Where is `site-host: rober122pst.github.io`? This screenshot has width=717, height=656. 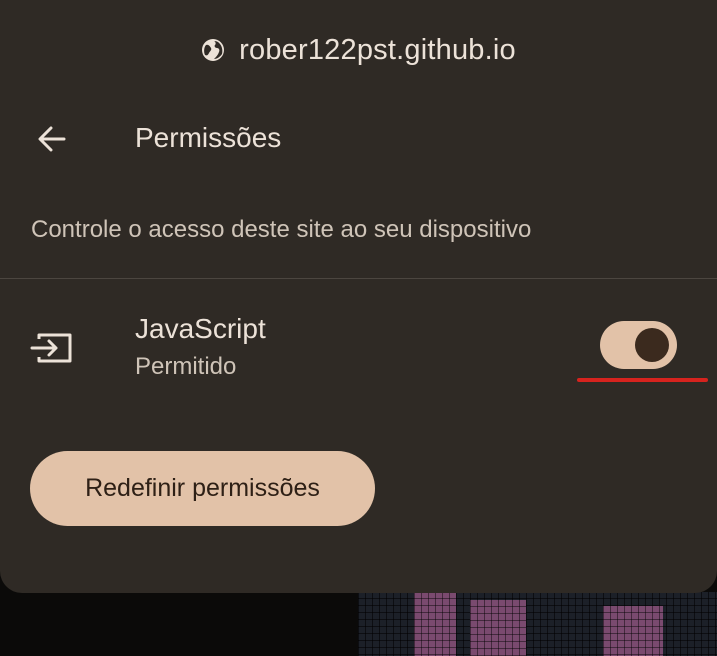 site-host: rober122pst.github.io is located at coordinates (377, 49).